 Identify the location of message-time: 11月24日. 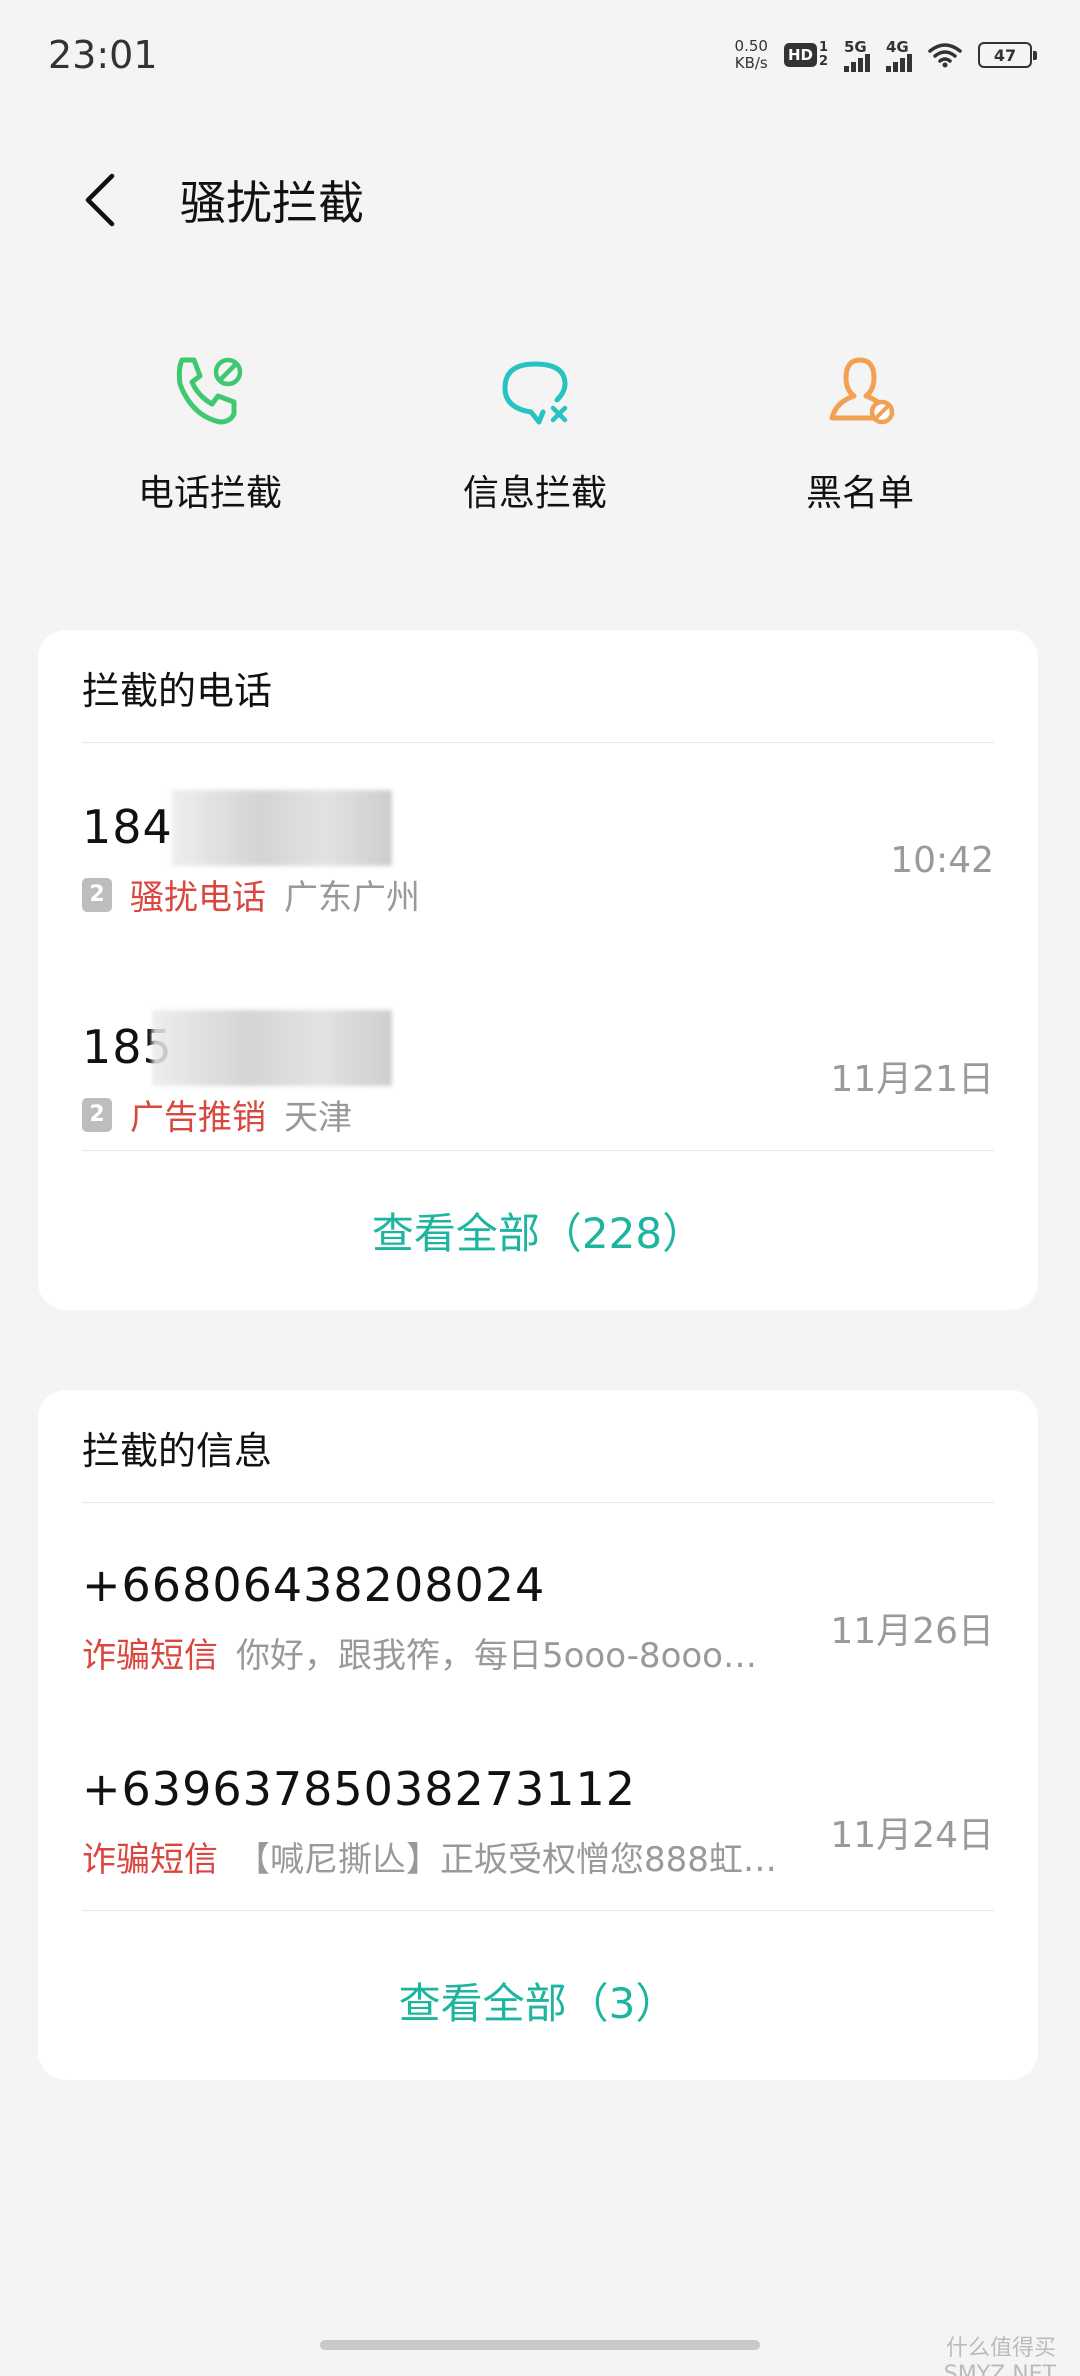
(912, 1835).